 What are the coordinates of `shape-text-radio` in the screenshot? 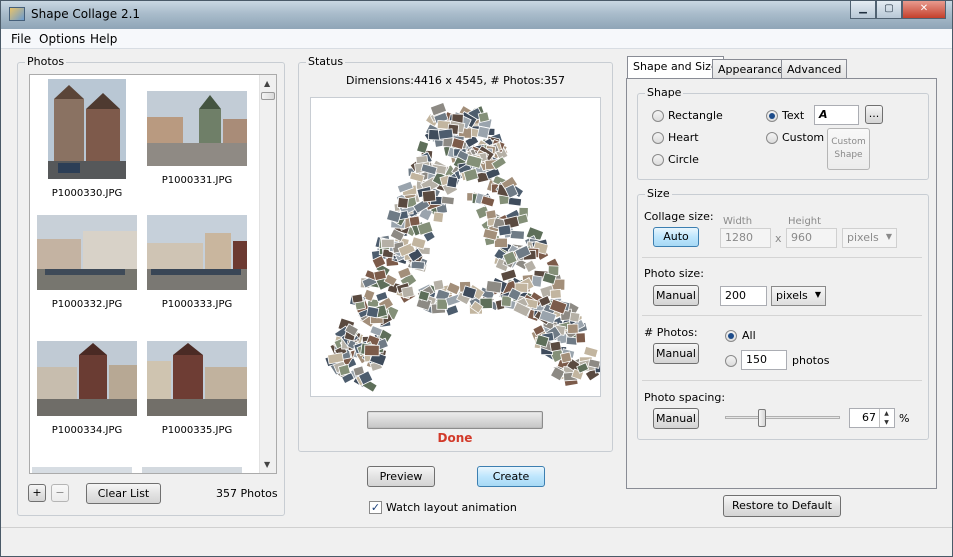 It's located at (772, 116).